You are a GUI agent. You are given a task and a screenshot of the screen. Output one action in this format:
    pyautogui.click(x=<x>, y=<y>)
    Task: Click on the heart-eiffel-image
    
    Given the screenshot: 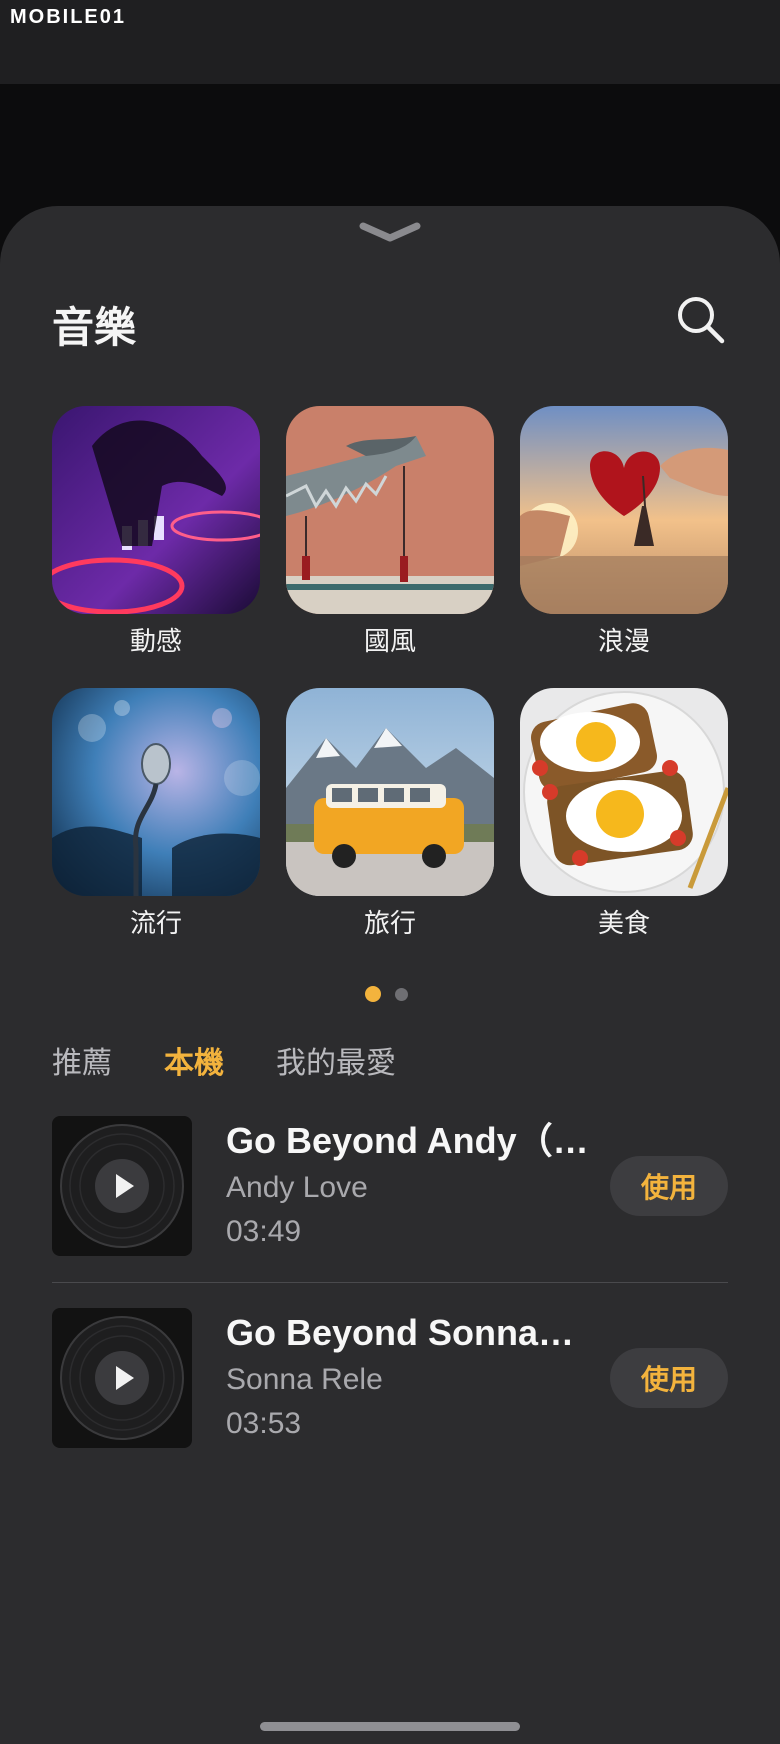 What is the action you would take?
    pyautogui.click(x=624, y=510)
    